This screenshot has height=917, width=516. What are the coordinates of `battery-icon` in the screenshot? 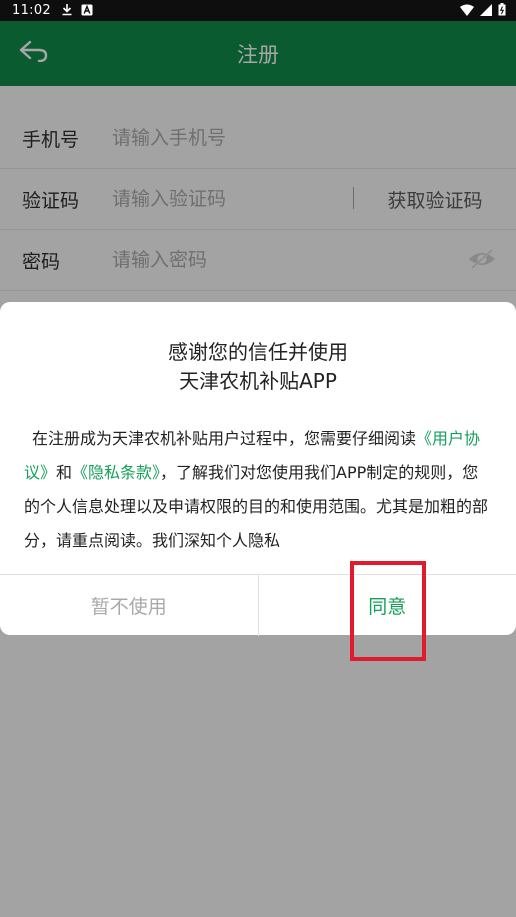 It's located at (502, 10).